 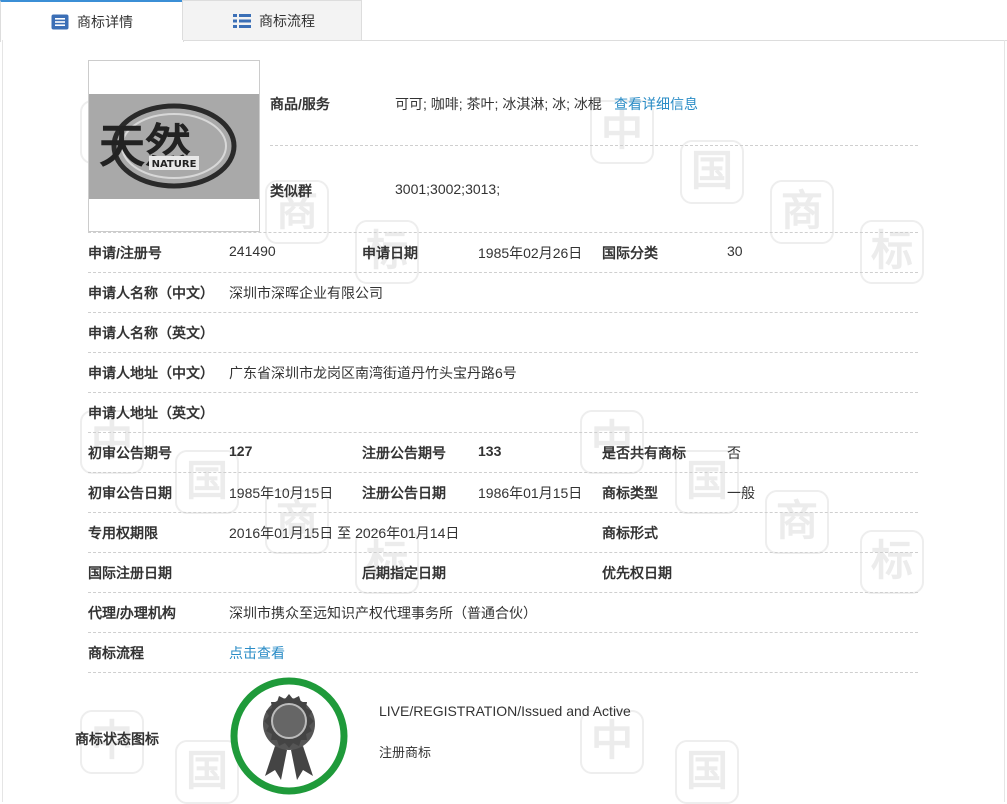 I want to click on shared-tm-value: 否, so click(x=734, y=453).